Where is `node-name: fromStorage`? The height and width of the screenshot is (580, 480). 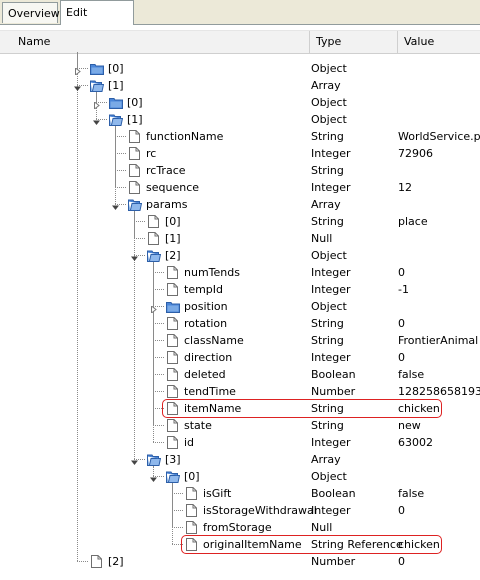
node-name: fromStorage is located at coordinates (237, 527).